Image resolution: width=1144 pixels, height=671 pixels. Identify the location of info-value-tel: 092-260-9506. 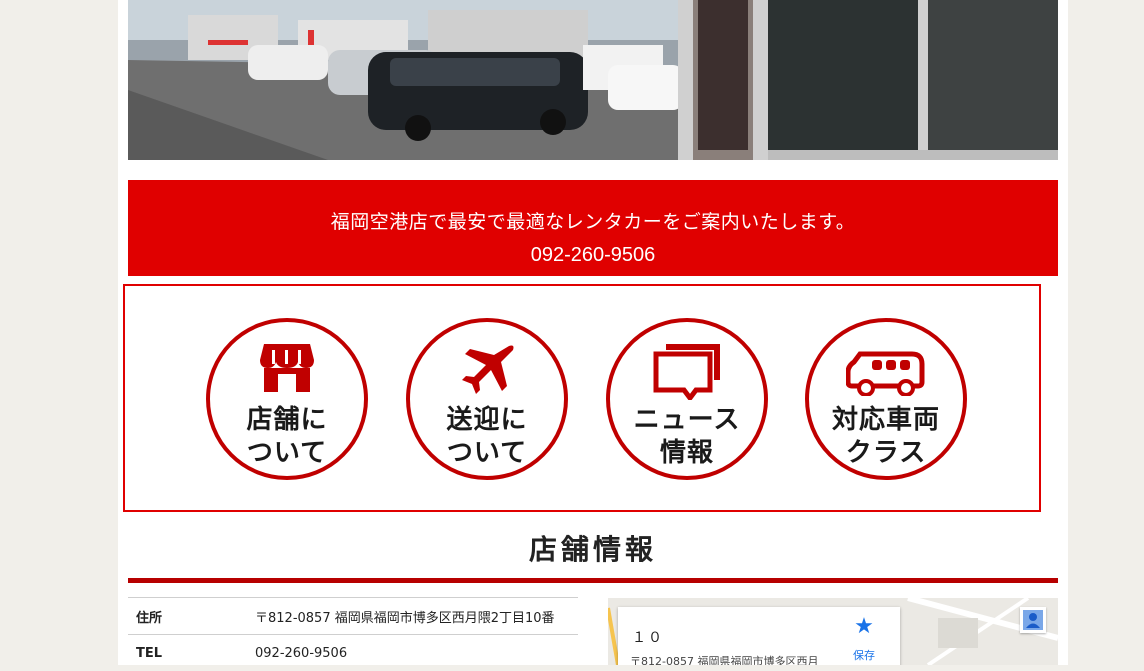
(412, 653).